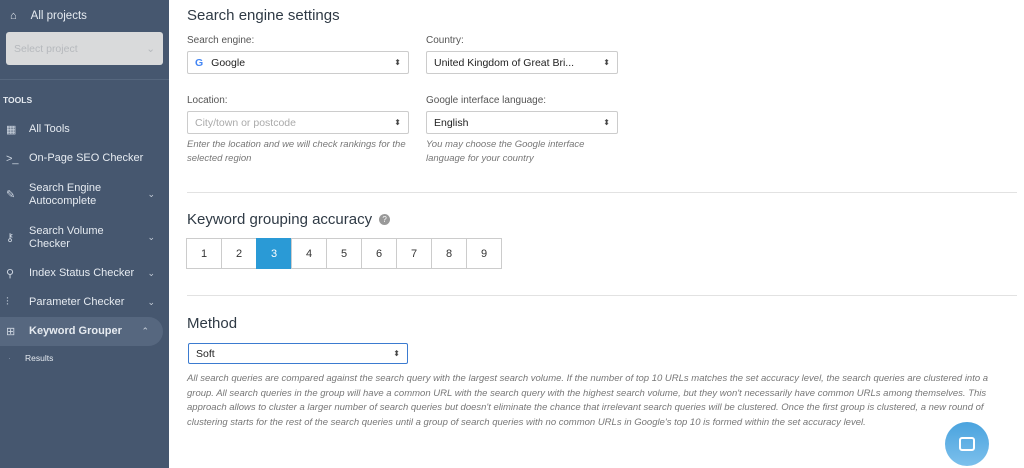  Describe the element at coordinates (204, 253) in the screenshot. I see `accuracy-option-1: 1` at that location.